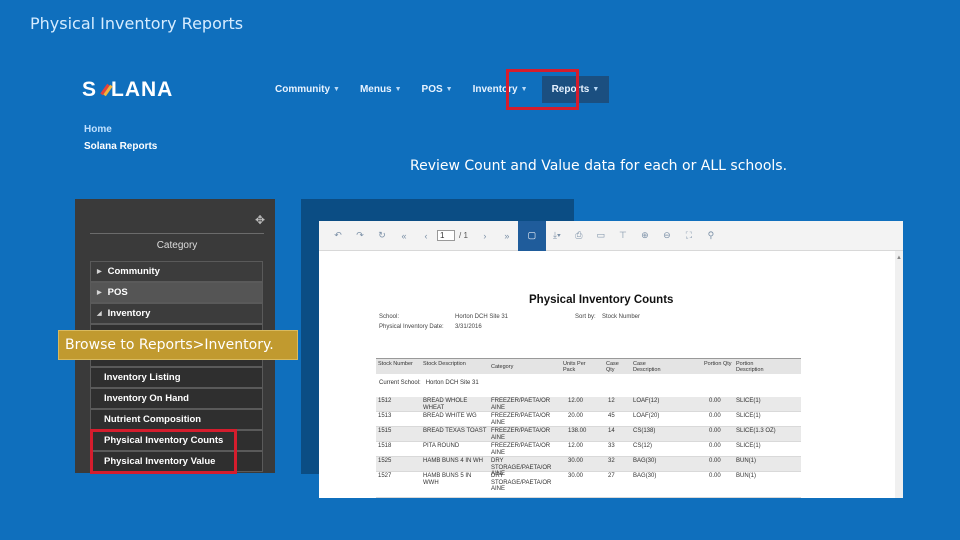 This screenshot has height=540, width=960. What do you see at coordinates (601, 236) in the screenshot?
I see `page-setup-icon: ▭` at bounding box center [601, 236].